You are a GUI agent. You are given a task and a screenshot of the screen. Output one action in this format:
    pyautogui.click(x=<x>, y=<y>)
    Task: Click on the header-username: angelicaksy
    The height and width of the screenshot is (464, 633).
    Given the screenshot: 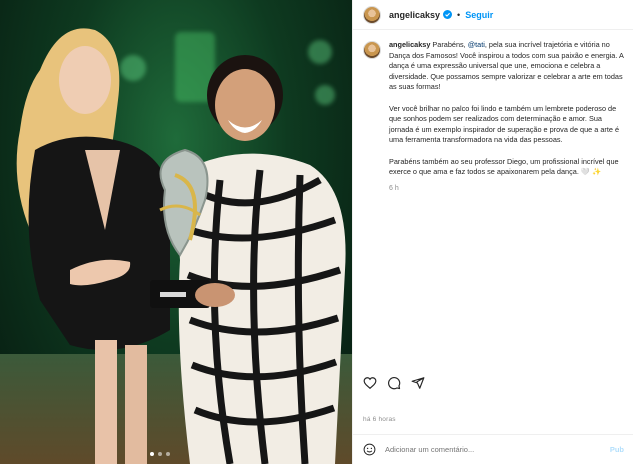 What is the action you would take?
    pyautogui.click(x=414, y=15)
    